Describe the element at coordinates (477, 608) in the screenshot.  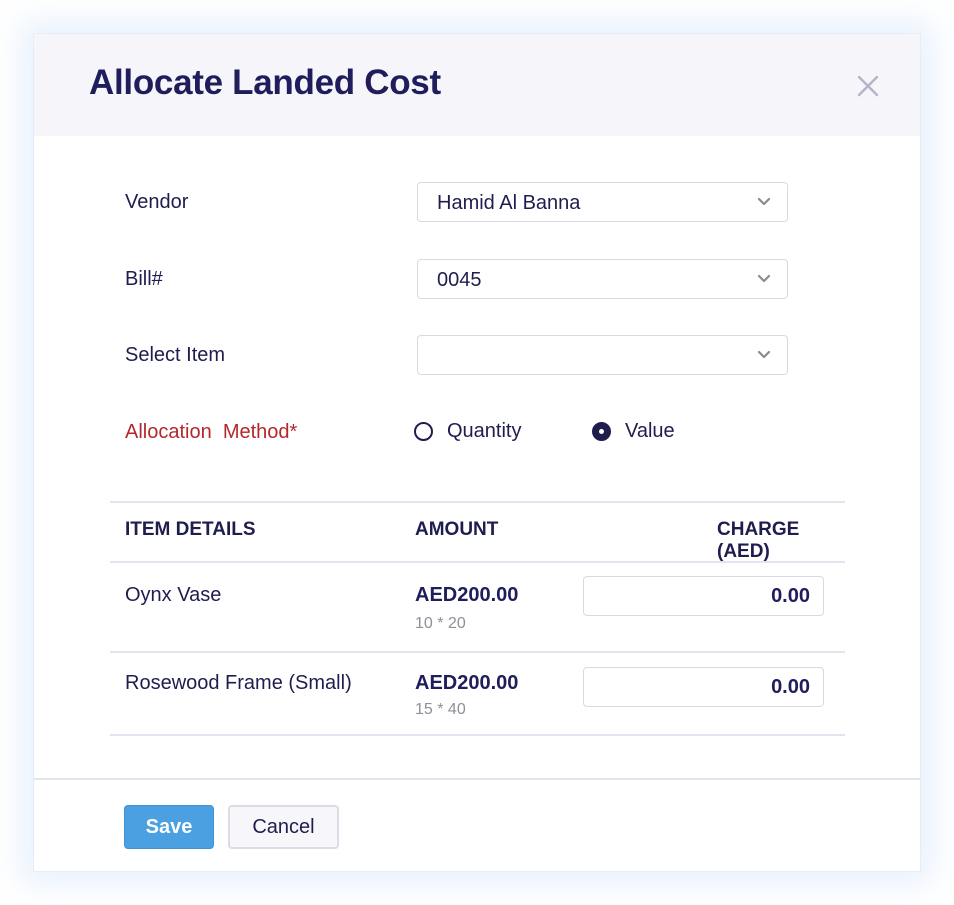
I see `table-row: Oynx Vase AED200.00 10 * 20` at that location.